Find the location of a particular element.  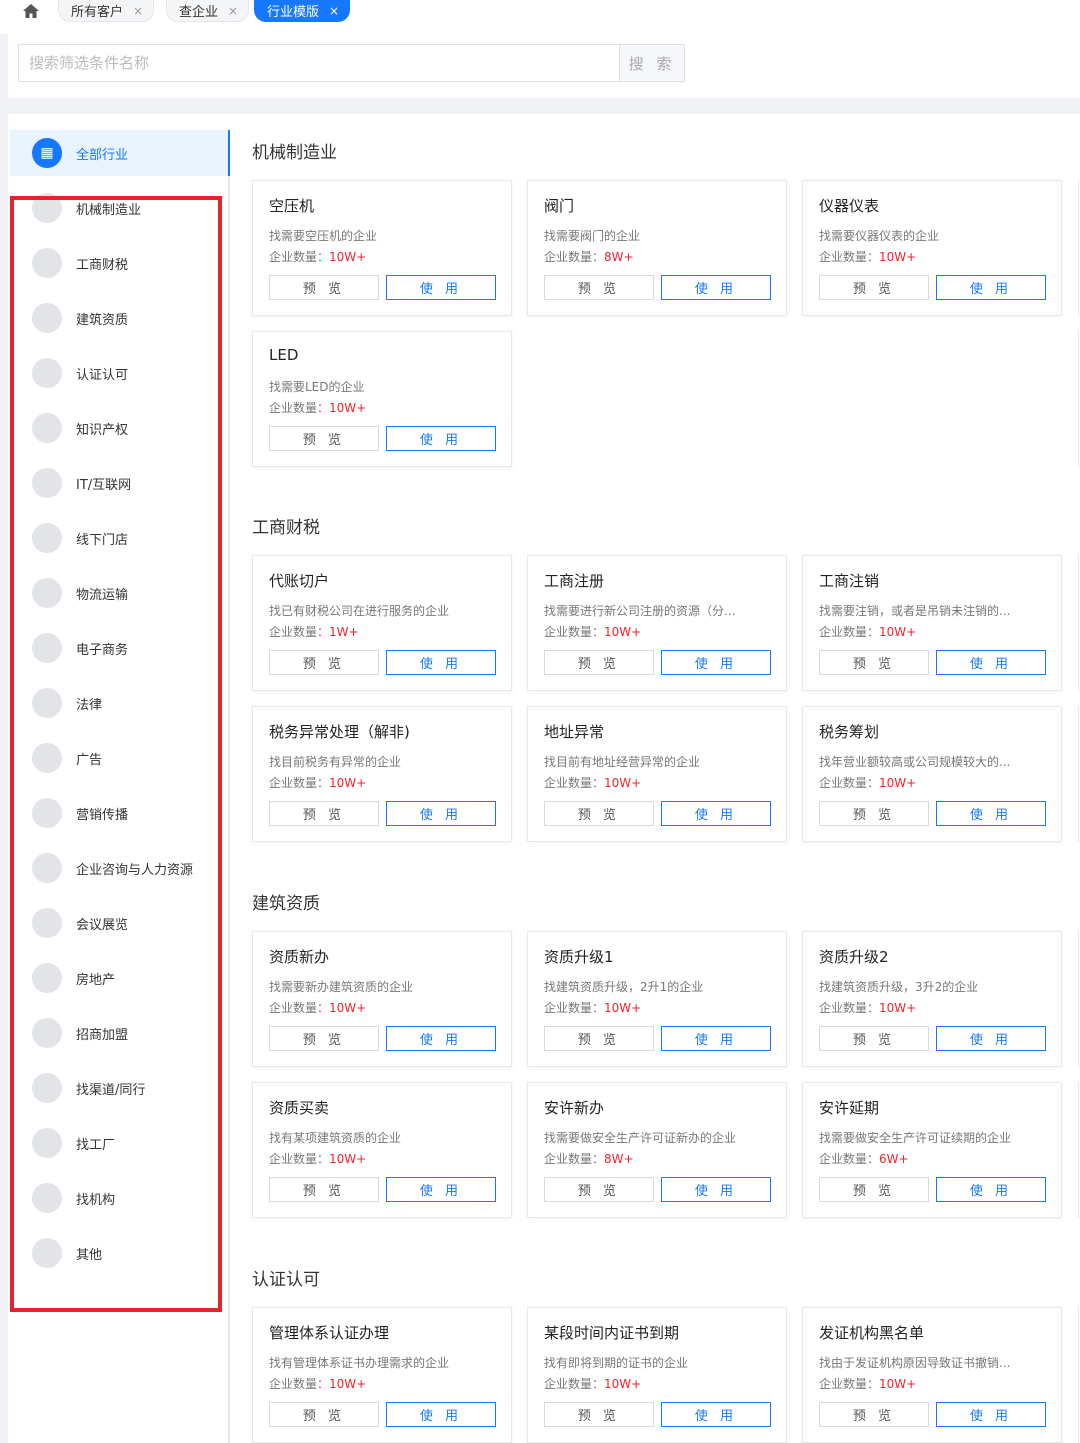

search-input: 搜索筛选条件名称 is located at coordinates (319, 63).